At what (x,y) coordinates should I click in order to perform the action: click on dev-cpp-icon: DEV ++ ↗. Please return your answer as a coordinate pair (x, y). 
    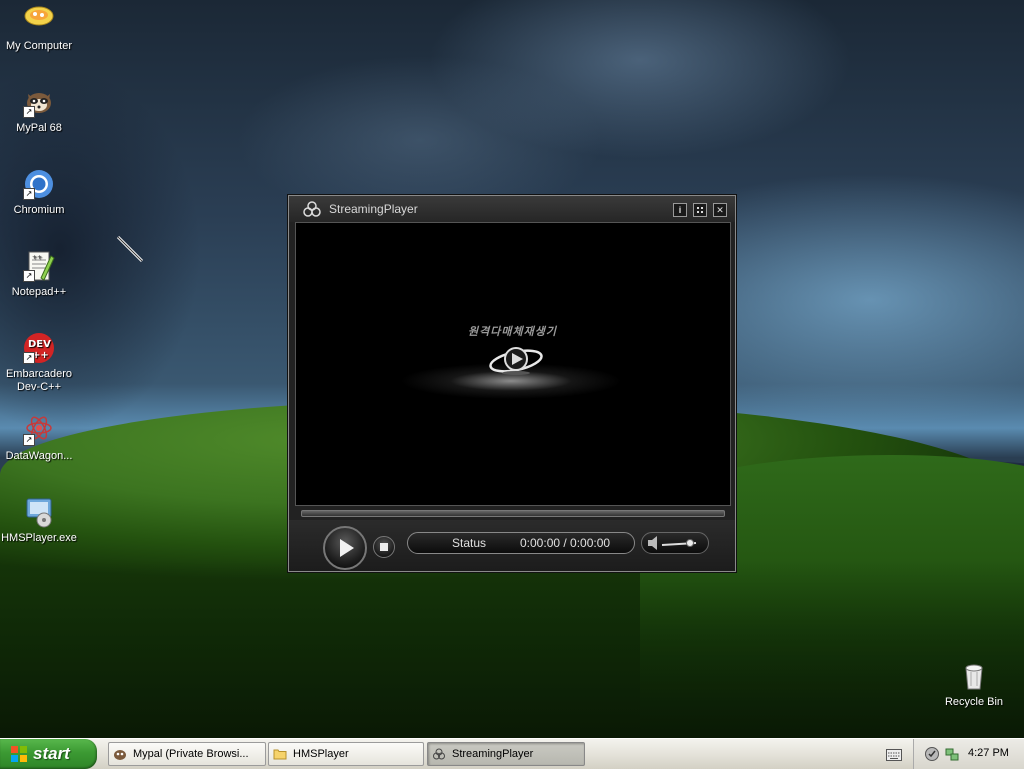
    Looking at the image, I should click on (39, 348).